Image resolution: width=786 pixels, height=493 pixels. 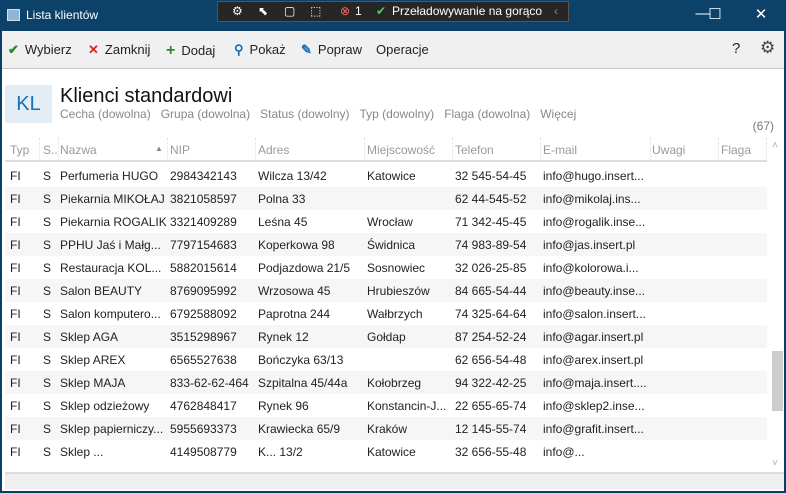 I want to click on cell-name: Sklep MAJA, so click(x=93, y=383).